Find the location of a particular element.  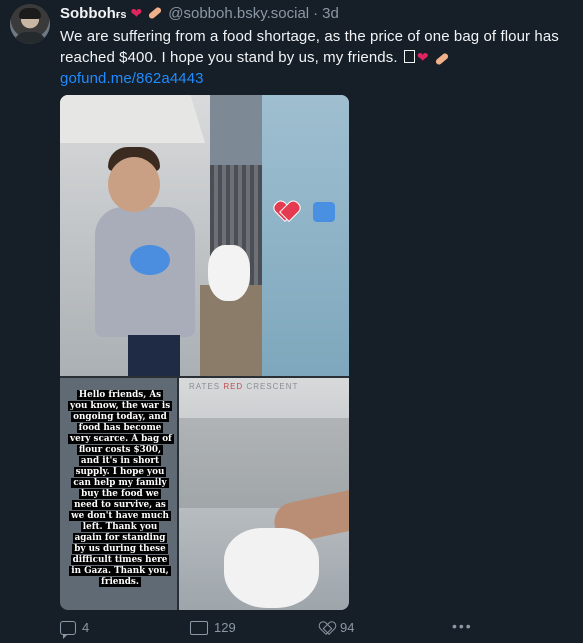

author-handle: @sobboh.bsky.social is located at coordinates (238, 13).